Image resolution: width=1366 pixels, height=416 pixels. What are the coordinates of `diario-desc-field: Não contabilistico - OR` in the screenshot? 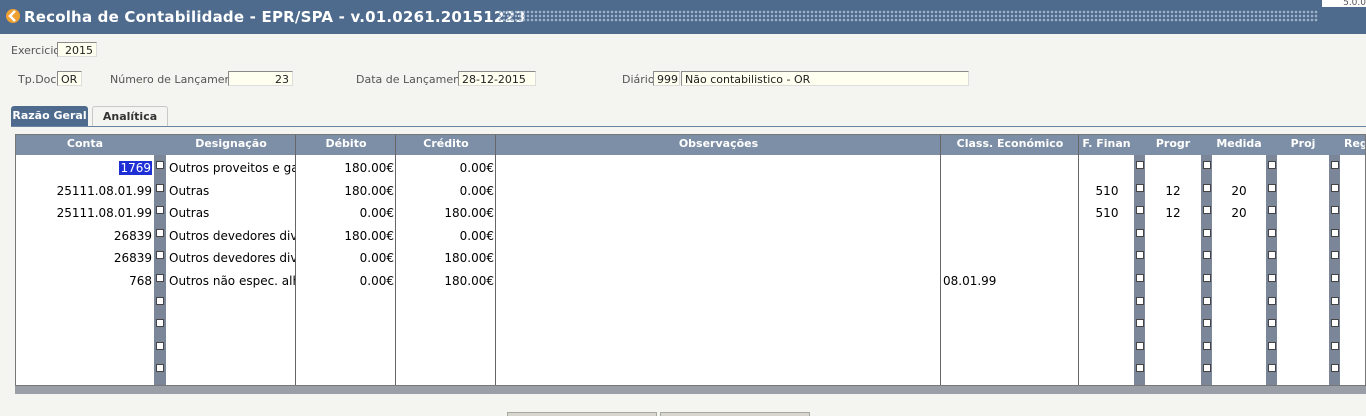 It's located at (825, 78).